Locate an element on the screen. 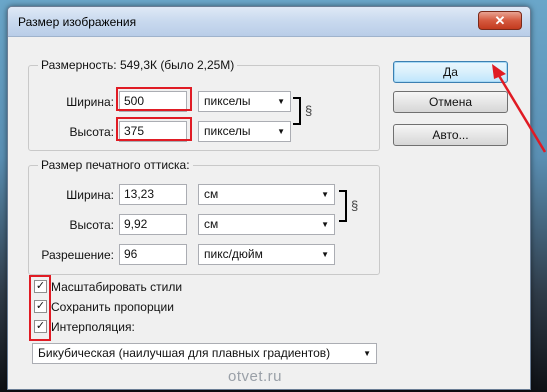 The image size is (547, 392). red-pointer-arrow is located at coordinates (519, 108).